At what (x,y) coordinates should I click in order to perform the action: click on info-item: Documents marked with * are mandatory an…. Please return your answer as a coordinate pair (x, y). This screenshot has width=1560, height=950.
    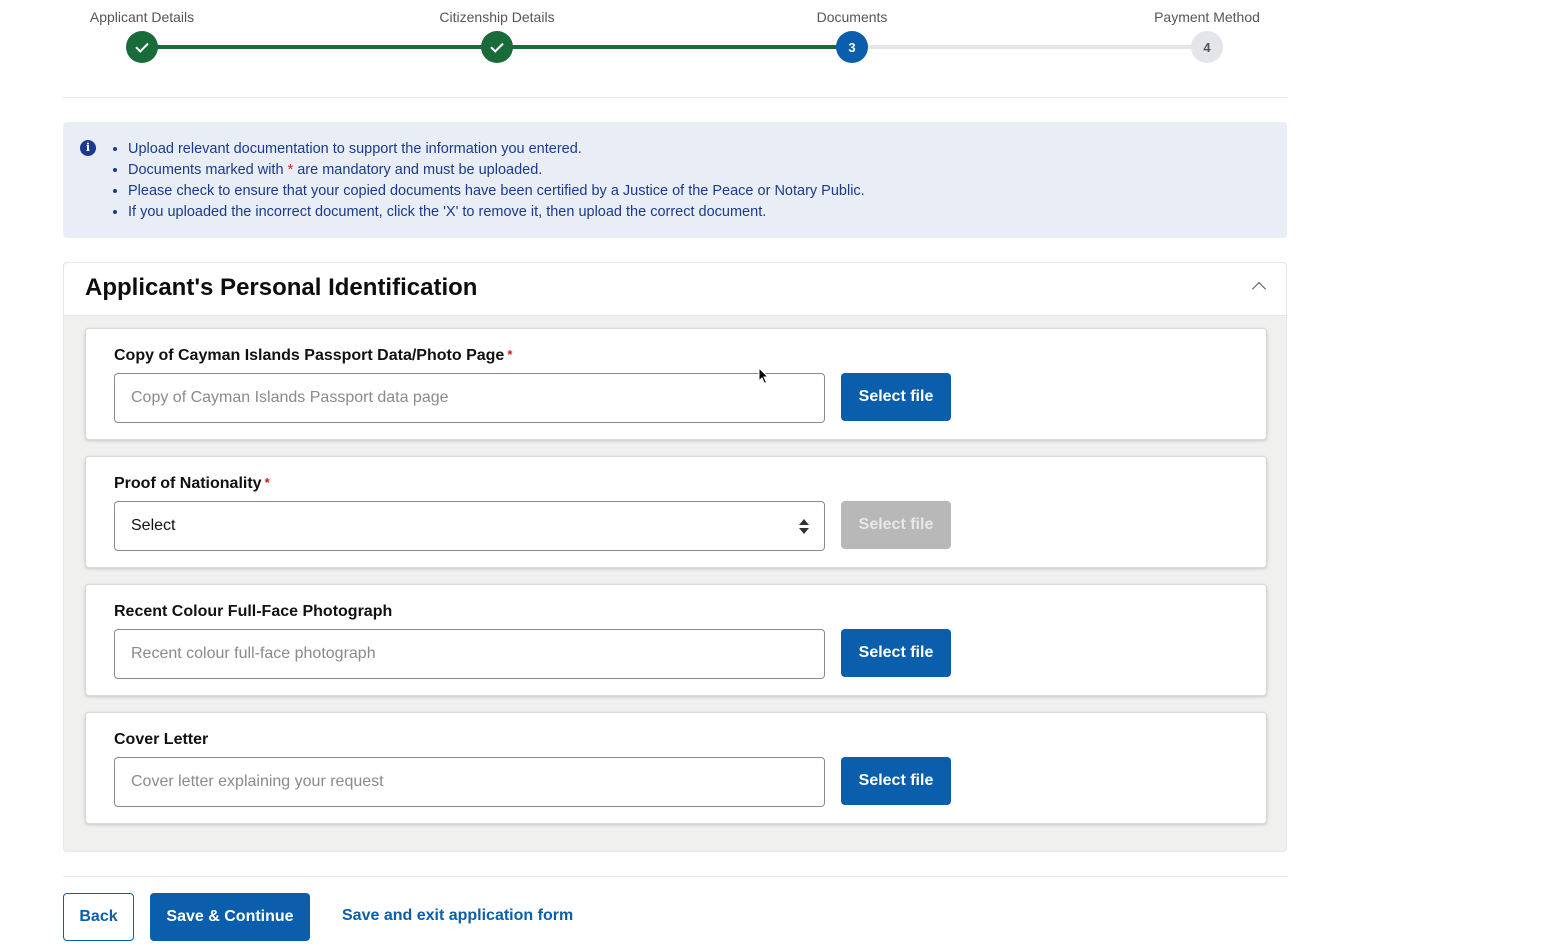
    Looking at the image, I should click on (496, 170).